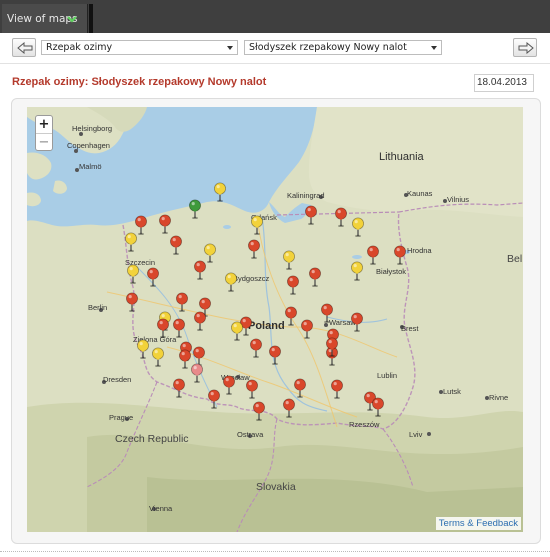  Describe the element at coordinates (401, 157) in the screenshot. I see `map-label-lithuania: Lithuania` at that location.